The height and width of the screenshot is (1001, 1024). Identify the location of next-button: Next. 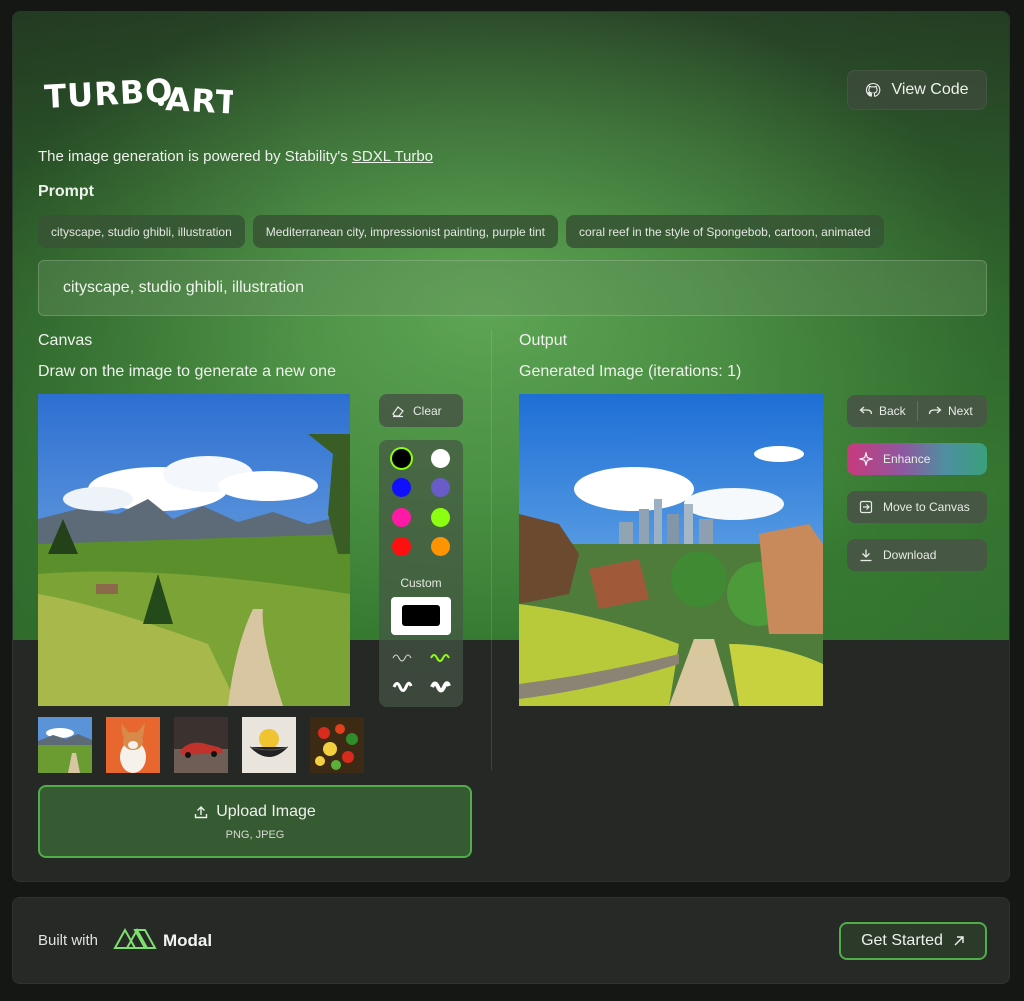
(952, 411).